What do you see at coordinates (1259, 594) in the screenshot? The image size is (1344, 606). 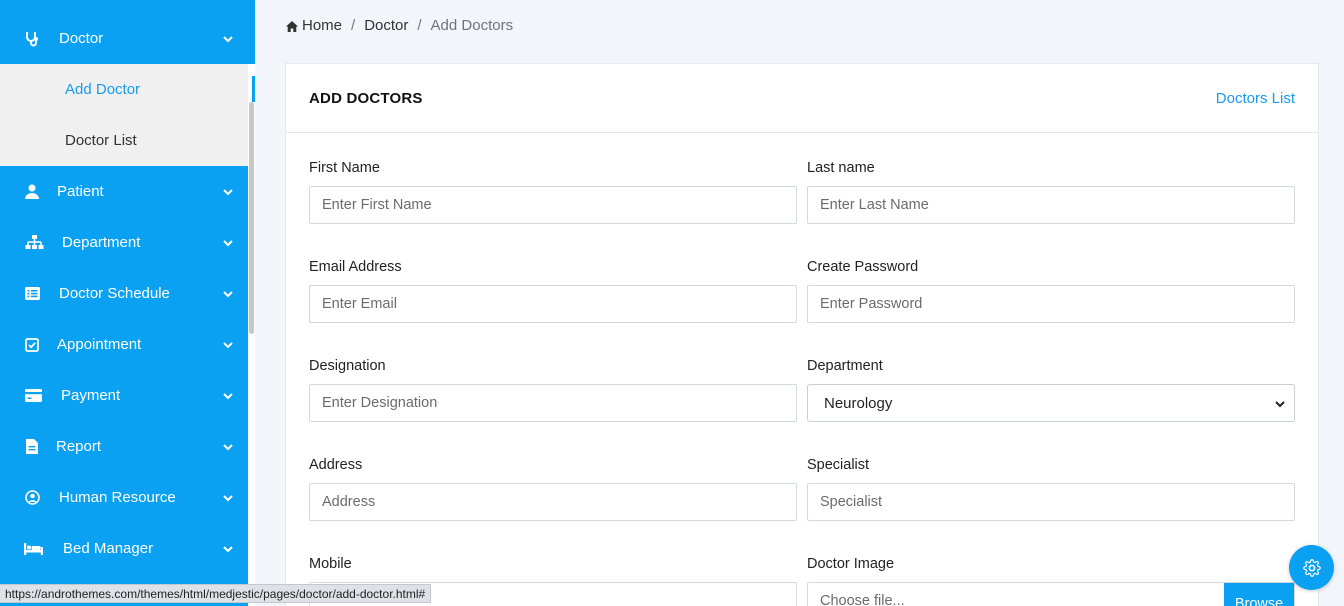 I see `browse-button: Browse` at bounding box center [1259, 594].